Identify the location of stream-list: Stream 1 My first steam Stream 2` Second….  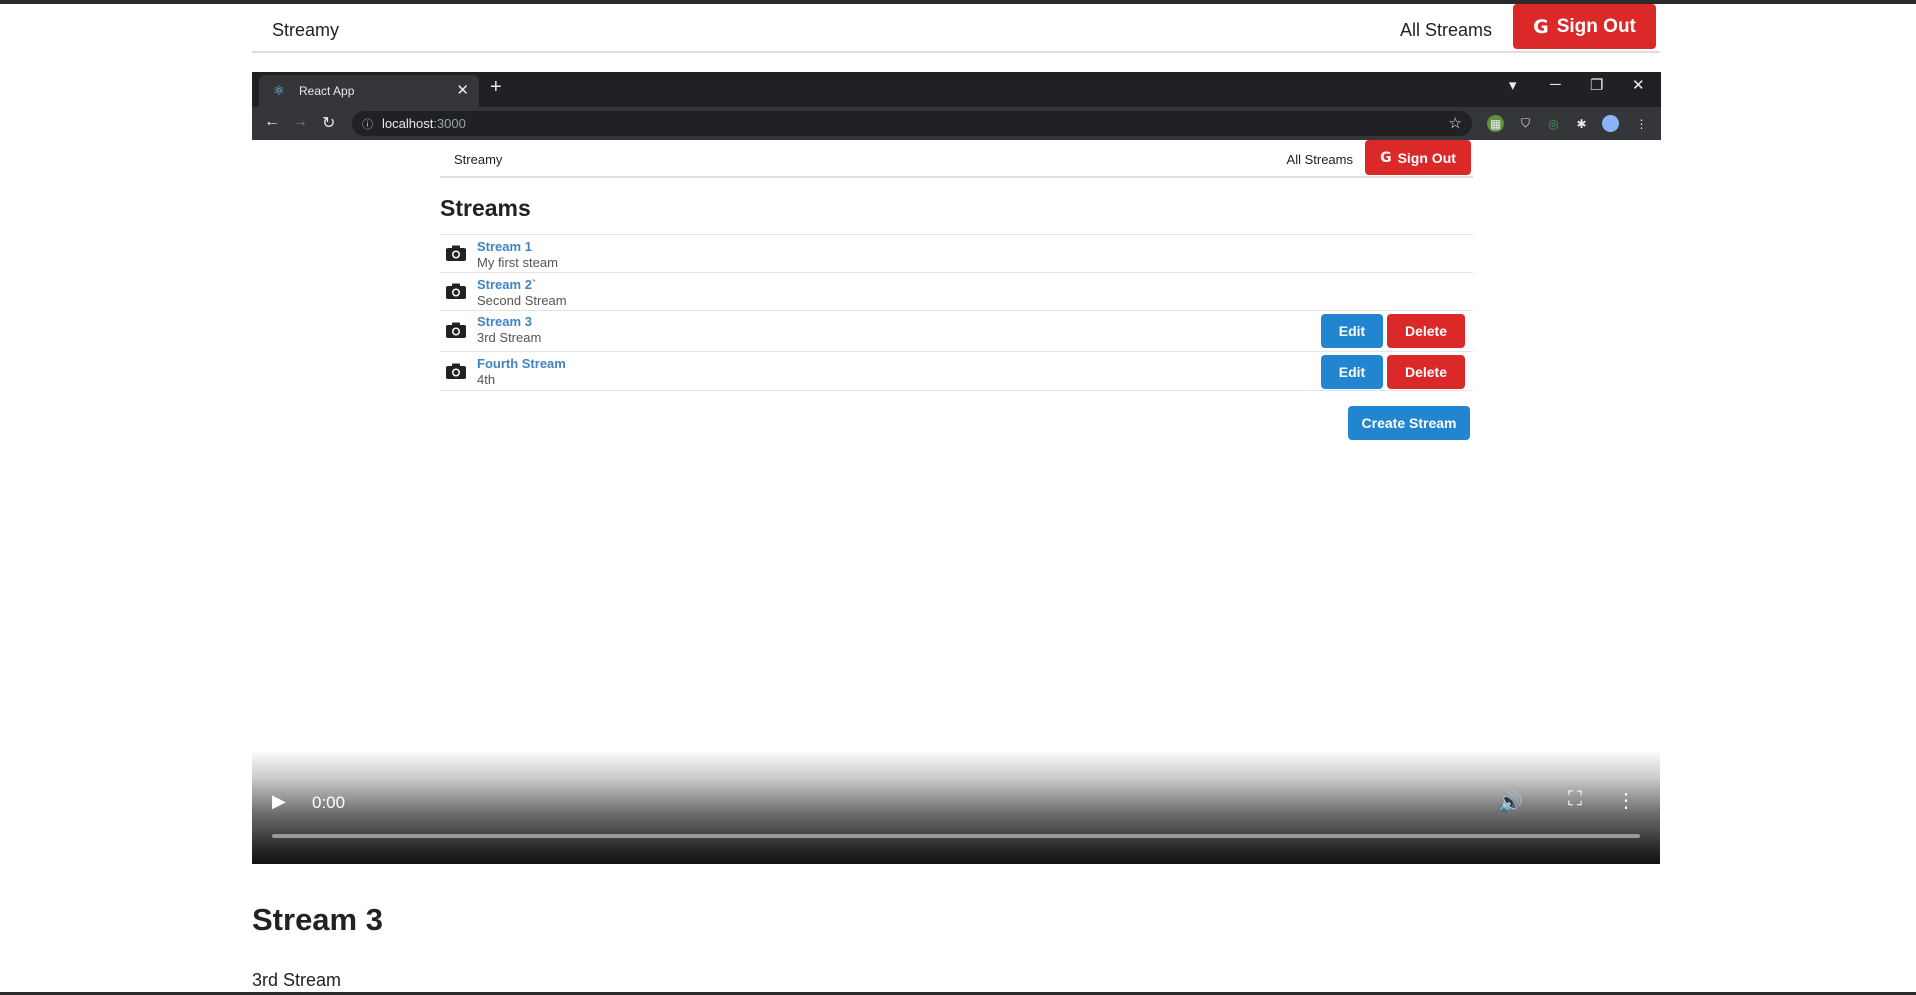
(956, 312).